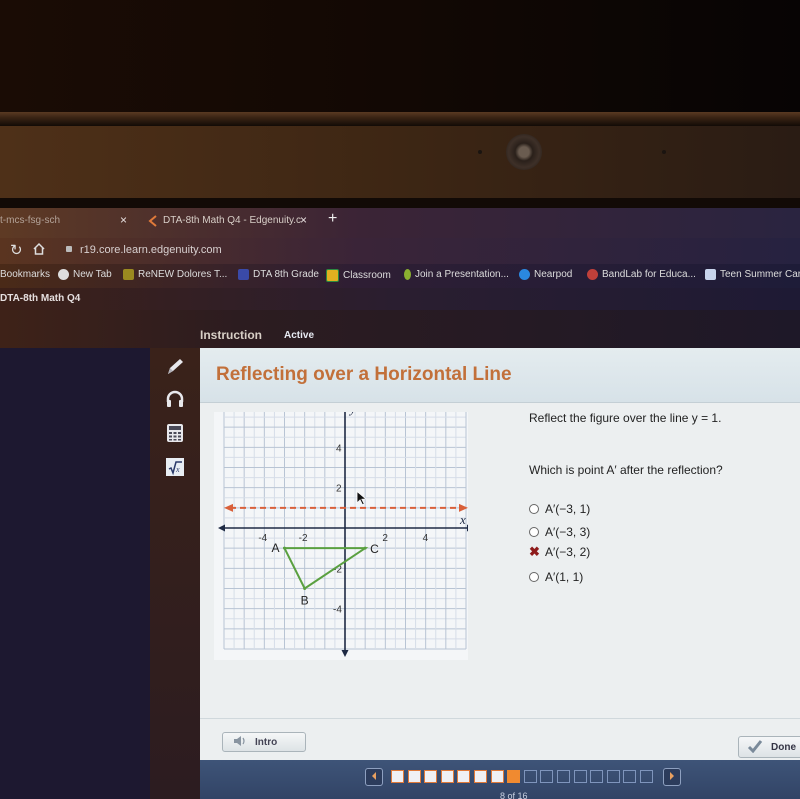 This screenshot has width=800, height=799. Describe the element at coordinates (128, 274) in the screenshot. I see `shield-icon` at that location.